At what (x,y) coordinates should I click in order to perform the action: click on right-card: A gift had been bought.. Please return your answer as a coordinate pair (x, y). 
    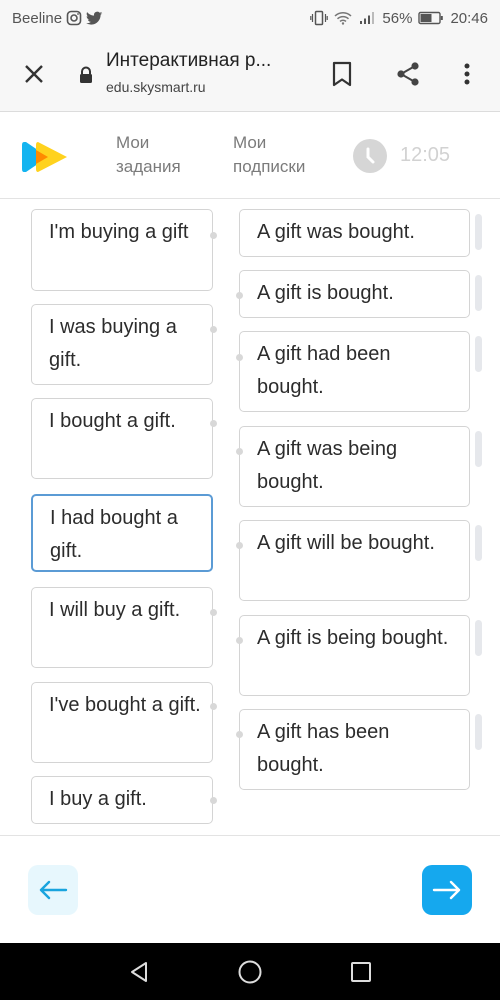
    Looking at the image, I should click on (354, 371).